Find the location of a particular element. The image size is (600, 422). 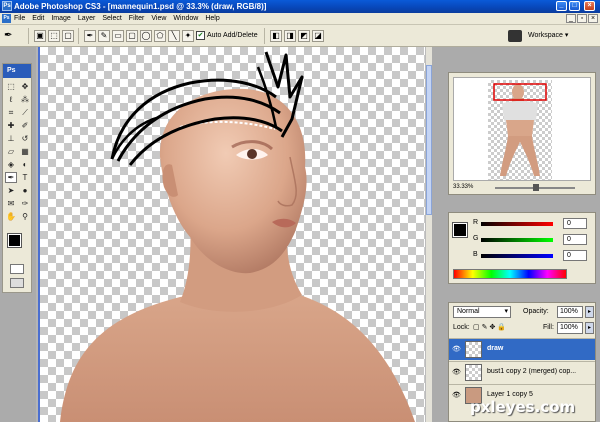

maximize-button: □ is located at coordinates (574, 6).